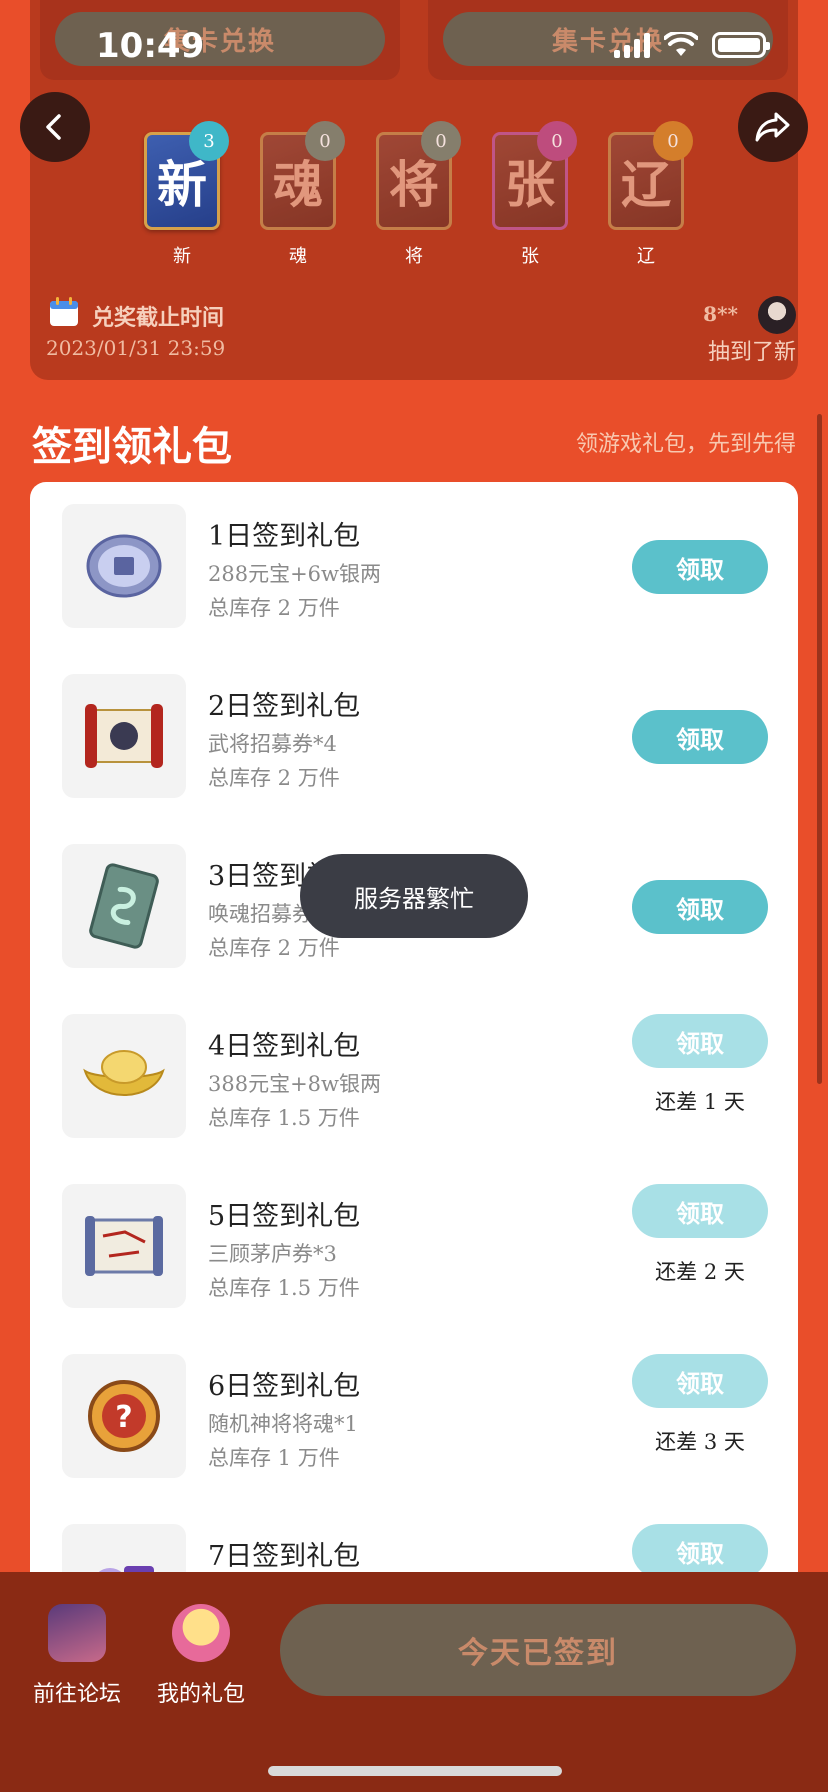 This screenshot has width=828, height=1792. Describe the element at coordinates (414, 896) in the screenshot. I see `toast-message: 服务器繁忙` at that location.